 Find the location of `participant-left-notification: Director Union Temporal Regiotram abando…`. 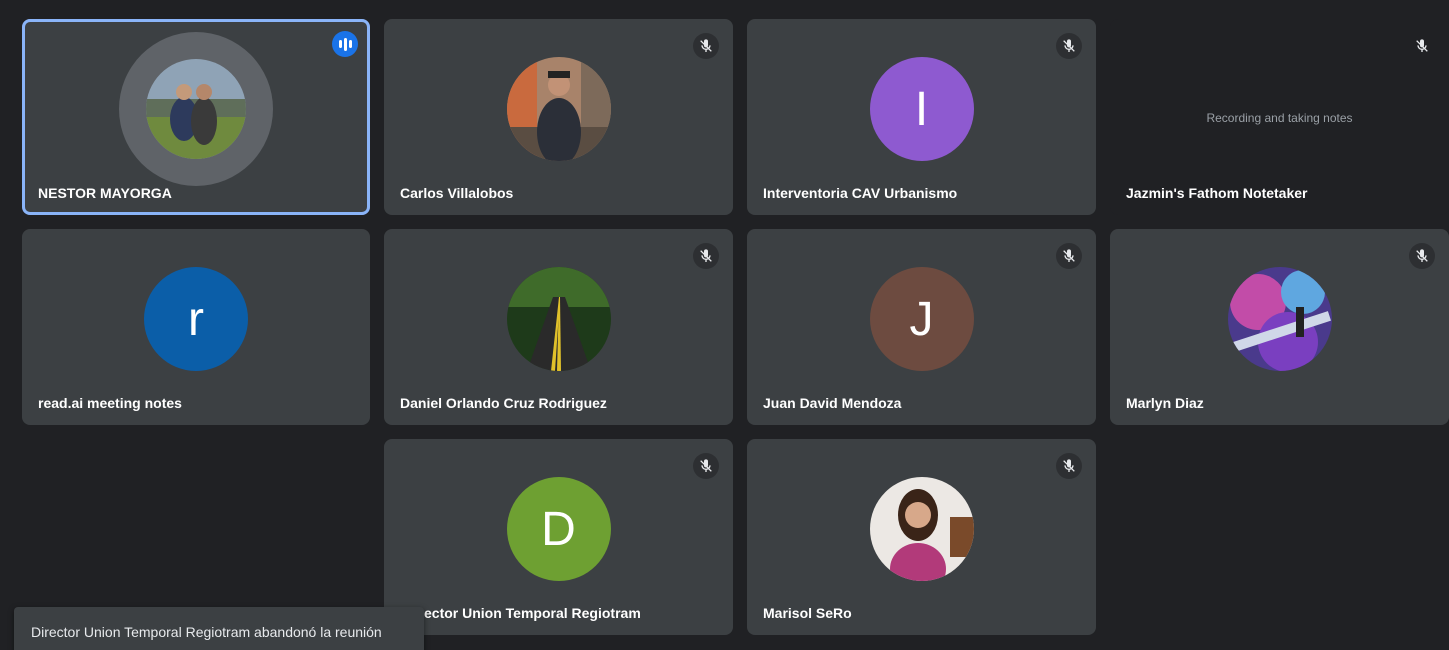

participant-left-notification: Director Union Temporal Regiotram abando… is located at coordinates (219, 628).